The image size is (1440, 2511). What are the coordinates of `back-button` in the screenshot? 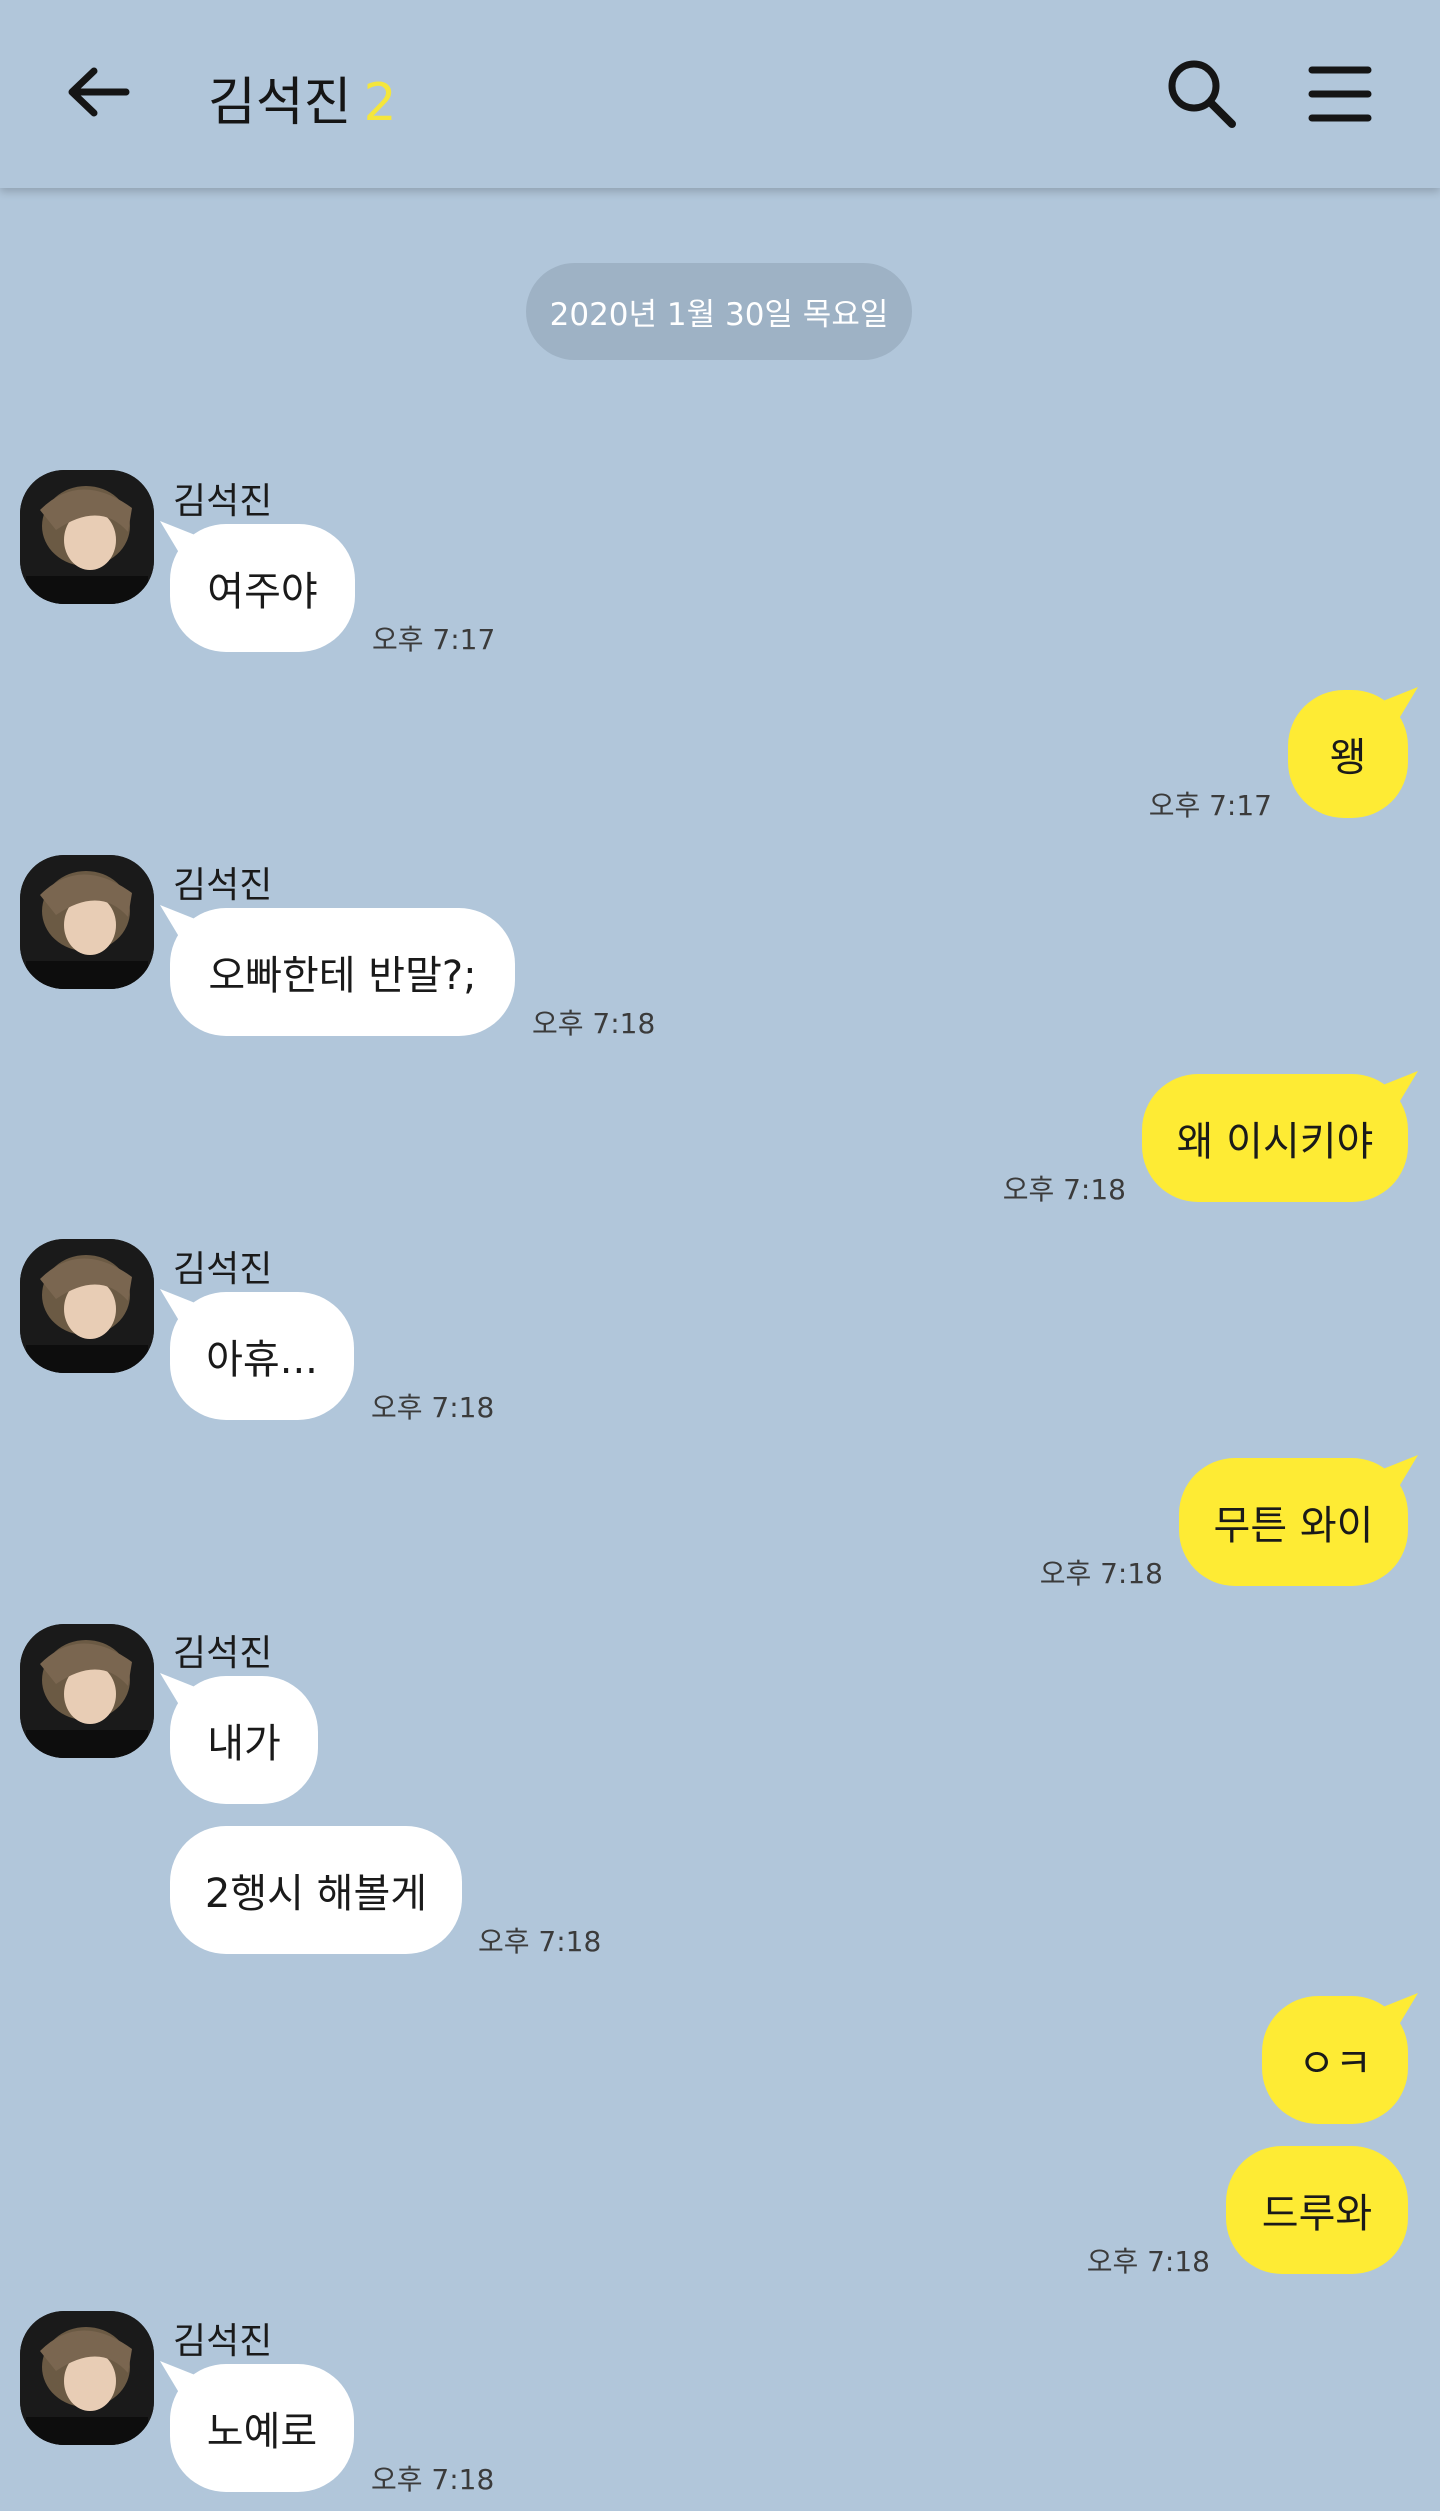 It's located at (100, 94).